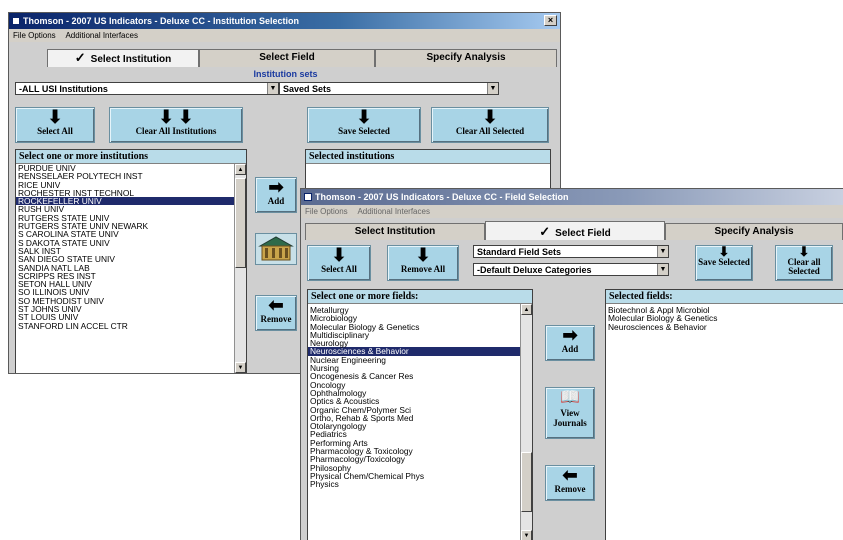 This screenshot has width=843, height=540. Describe the element at coordinates (147, 88) in the screenshot. I see `institution-set-dropdown: -ALL USI Institutions ▼` at that location.